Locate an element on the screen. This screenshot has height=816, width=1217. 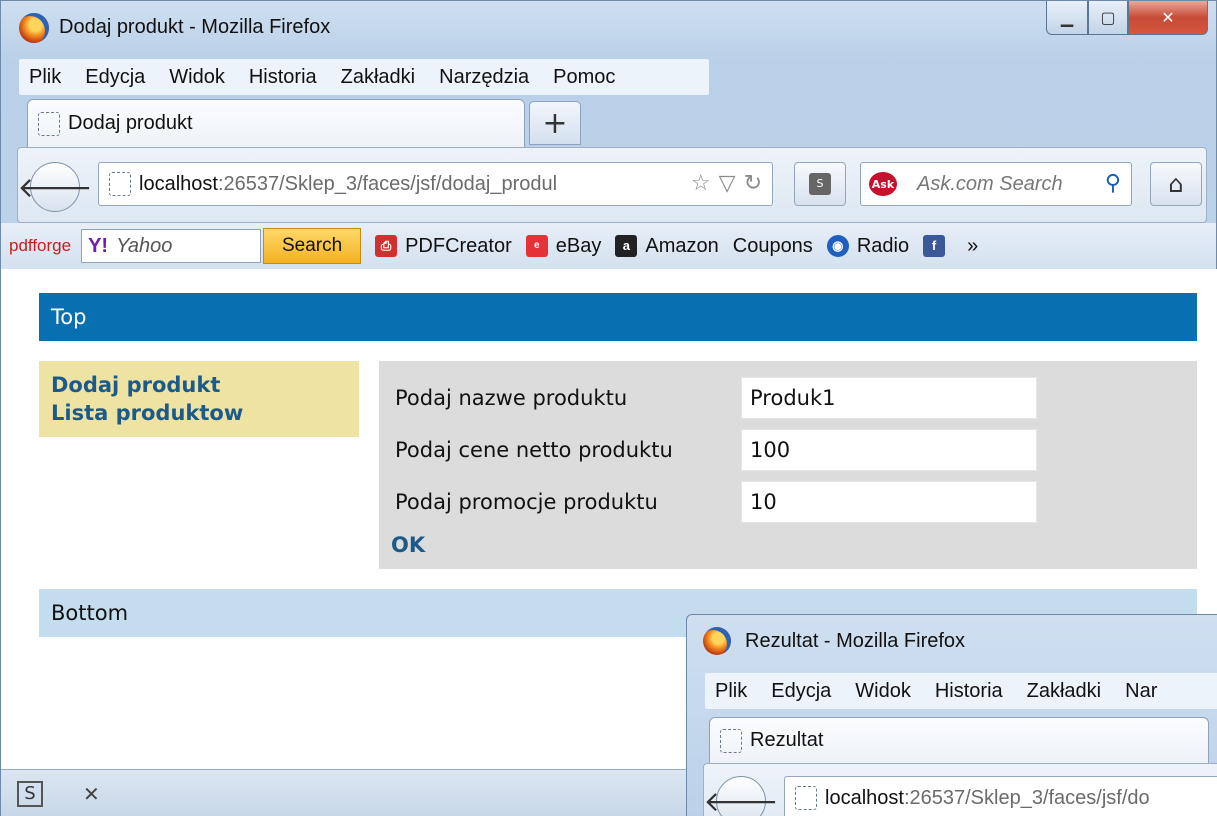
name-label: Podaj nazwe produktu is located at coordinates (511, 398).